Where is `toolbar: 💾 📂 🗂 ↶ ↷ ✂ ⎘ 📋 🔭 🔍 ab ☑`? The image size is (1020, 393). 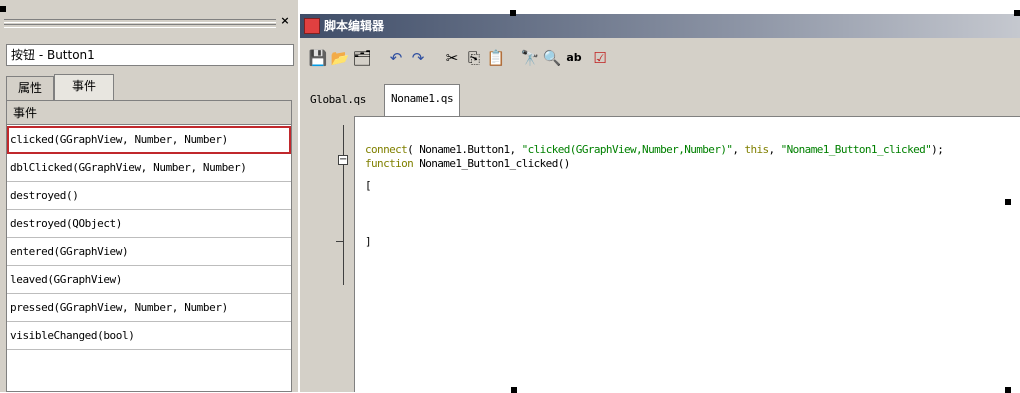 toolbar: 💾 📂 🗂 ↶ ↷ ✂ ⎘ 📋 🔭 🔍 ab ☑ is located at coordinates (660, 59).